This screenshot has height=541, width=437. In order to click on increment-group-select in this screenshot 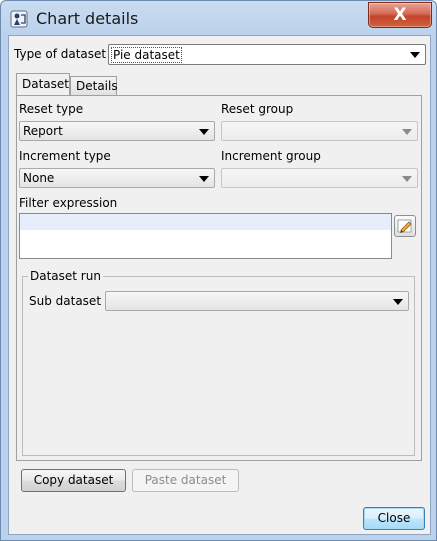, I will do `click(319, 178)`.